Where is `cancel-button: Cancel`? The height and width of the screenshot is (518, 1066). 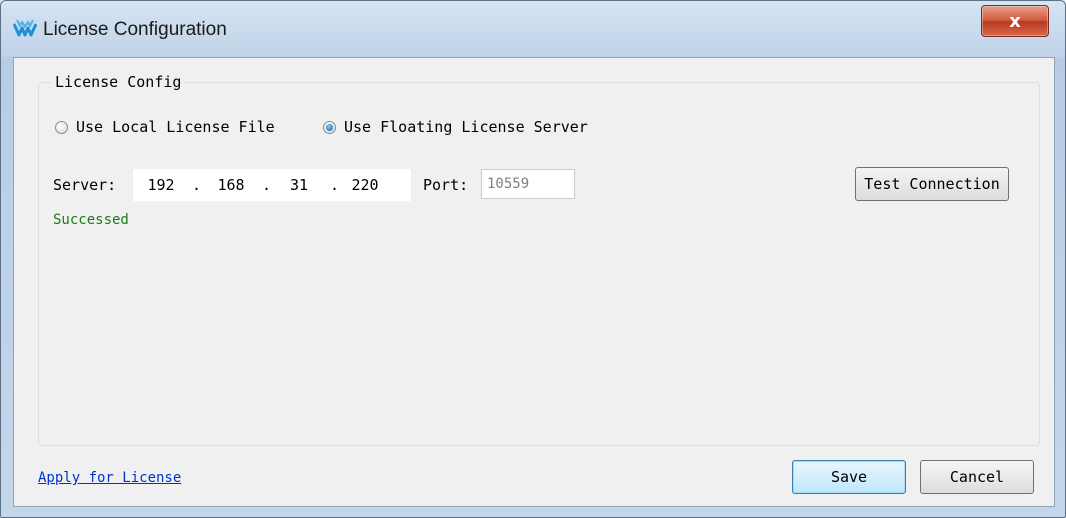 cancel-button: Cancel is located at coordinates (977, 477).